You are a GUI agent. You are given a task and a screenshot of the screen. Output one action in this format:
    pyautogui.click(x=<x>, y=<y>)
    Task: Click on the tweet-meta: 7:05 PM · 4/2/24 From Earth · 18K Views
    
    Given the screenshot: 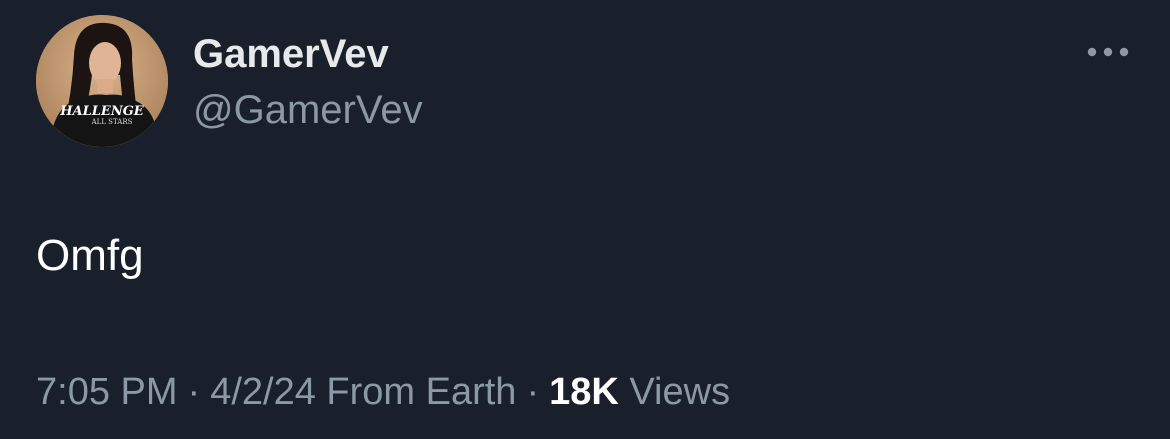 What is the action you would take?
    pyautogui.click(x=383, y=392)
    